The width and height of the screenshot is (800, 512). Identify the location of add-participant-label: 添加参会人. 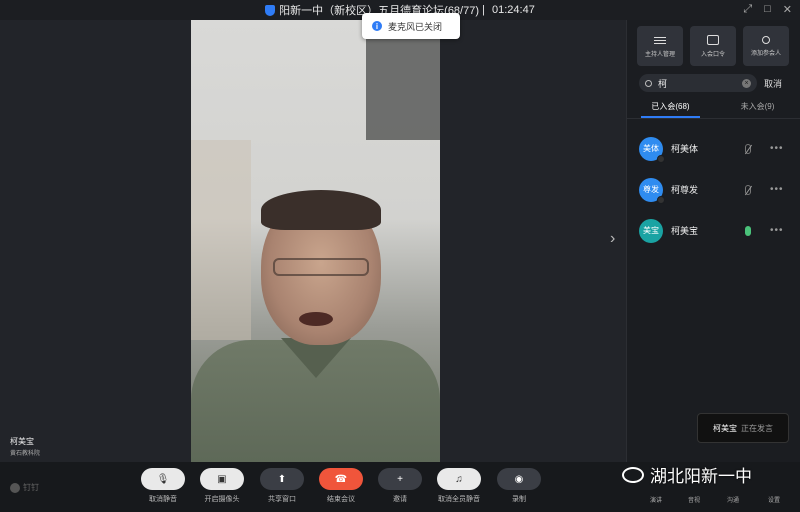
(765, 53).